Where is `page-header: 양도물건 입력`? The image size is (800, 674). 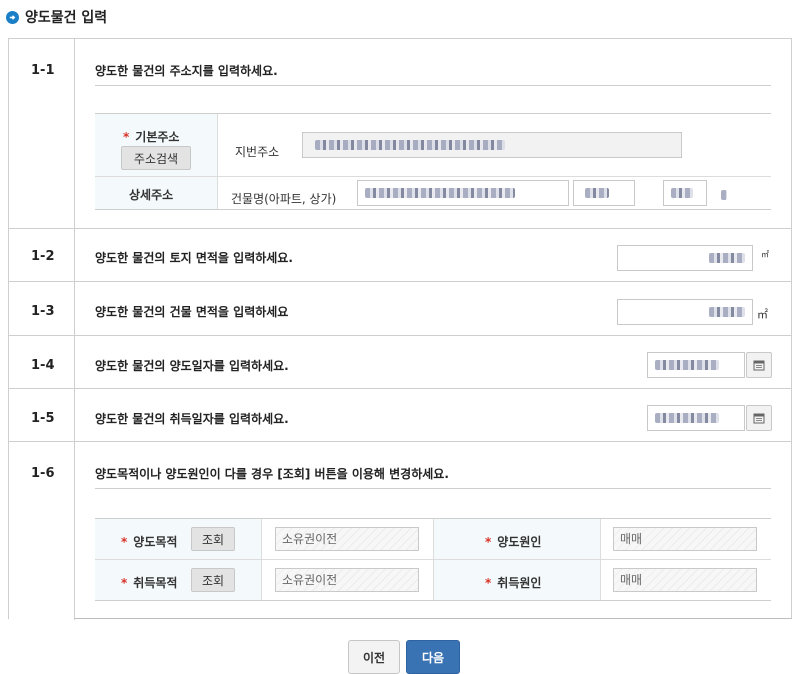 page-header: 양도물건 입력 is located at coordinates (56, 17).